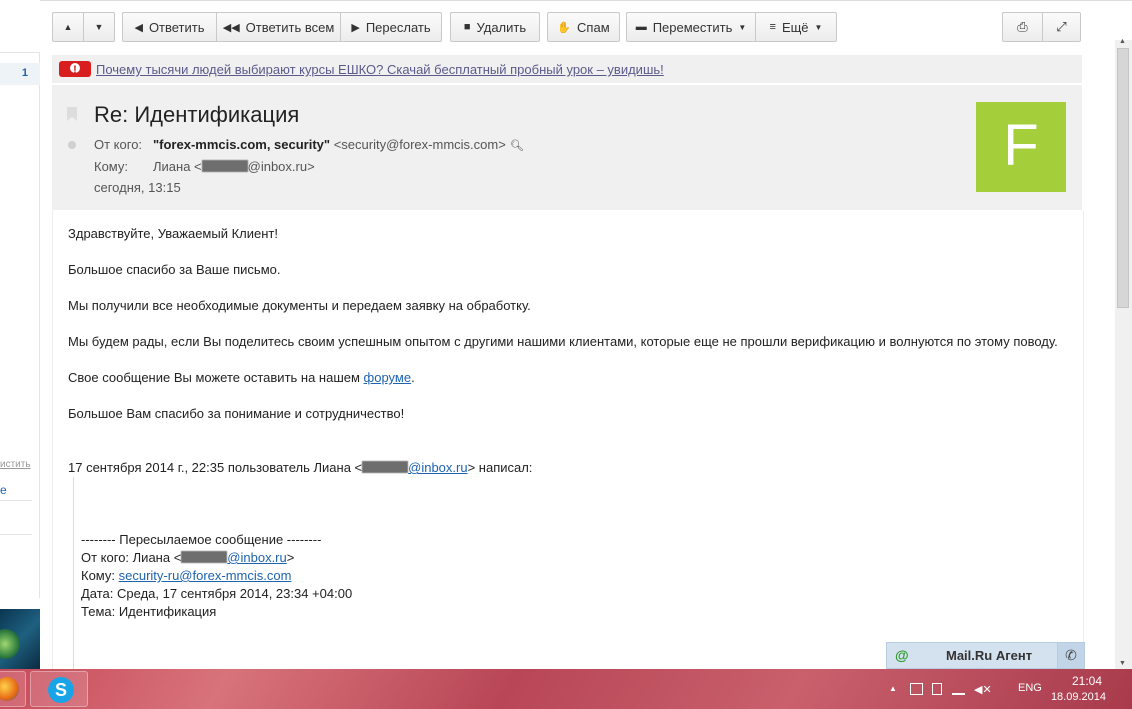 The height and width of the screenshot is (709, 1132). Describe the element at coordinates (1078, 697) in the screenshot. I see `clock-date: 18.09.2014` at that location.